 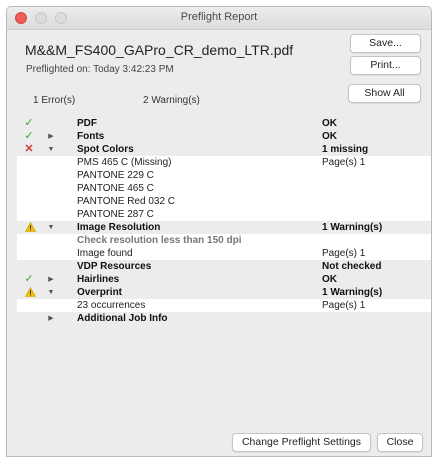 What do you see at coordinates (111, 305) in the screenshot?
I see `occurrences-label: 23 occurrences` at bounding box center [111, 305].